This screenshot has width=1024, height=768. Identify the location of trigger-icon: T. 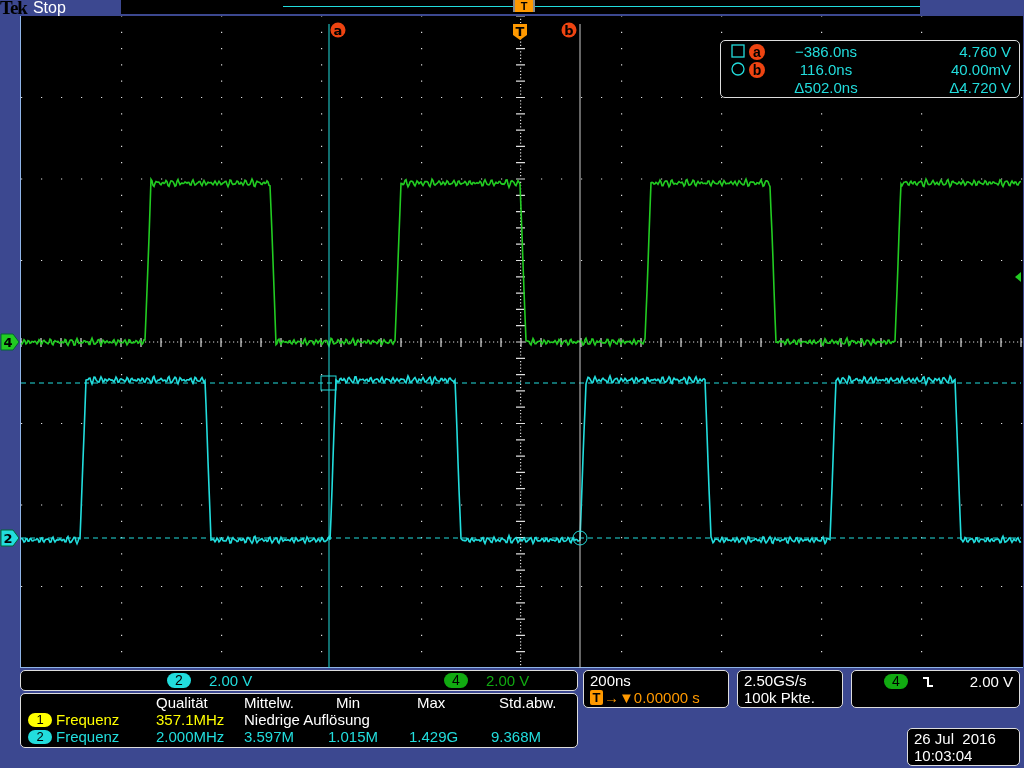
(596, 697).